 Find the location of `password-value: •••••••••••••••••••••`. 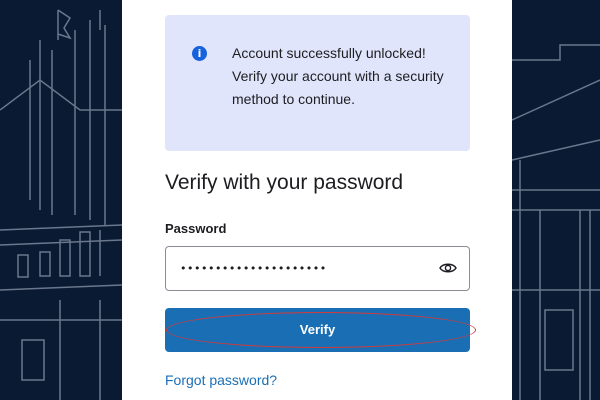

password-value: ••••••••••••••••••••• is located at coordinates (253, 268).